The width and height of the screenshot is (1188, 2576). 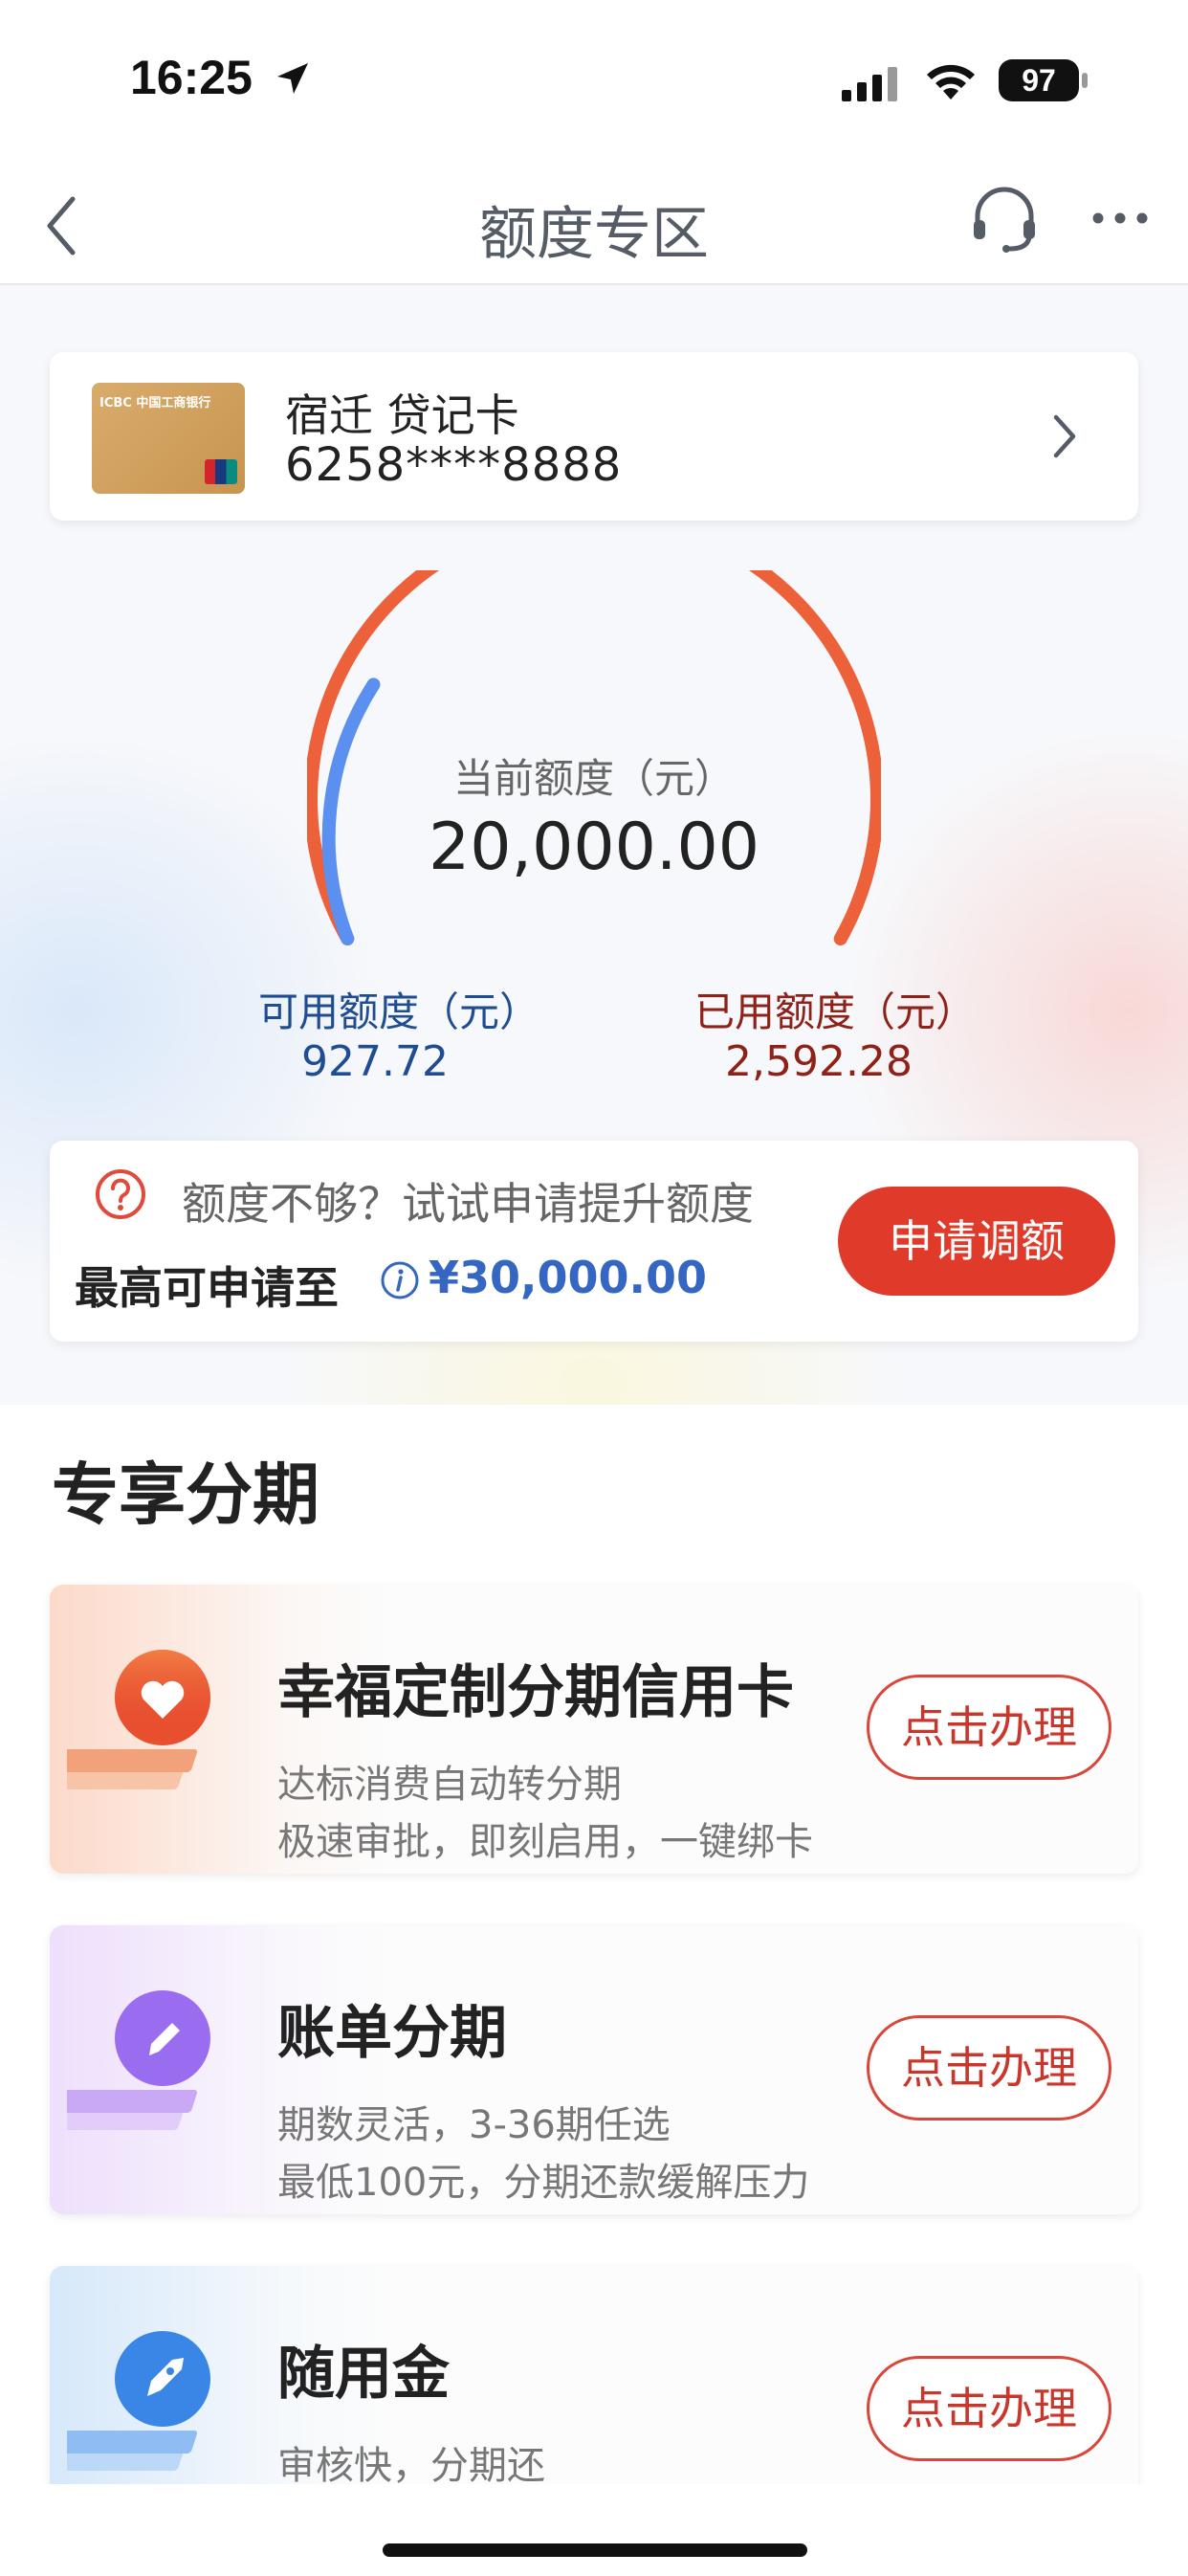 I want to click on question-circle-icon, so click(x=120, y=1194).